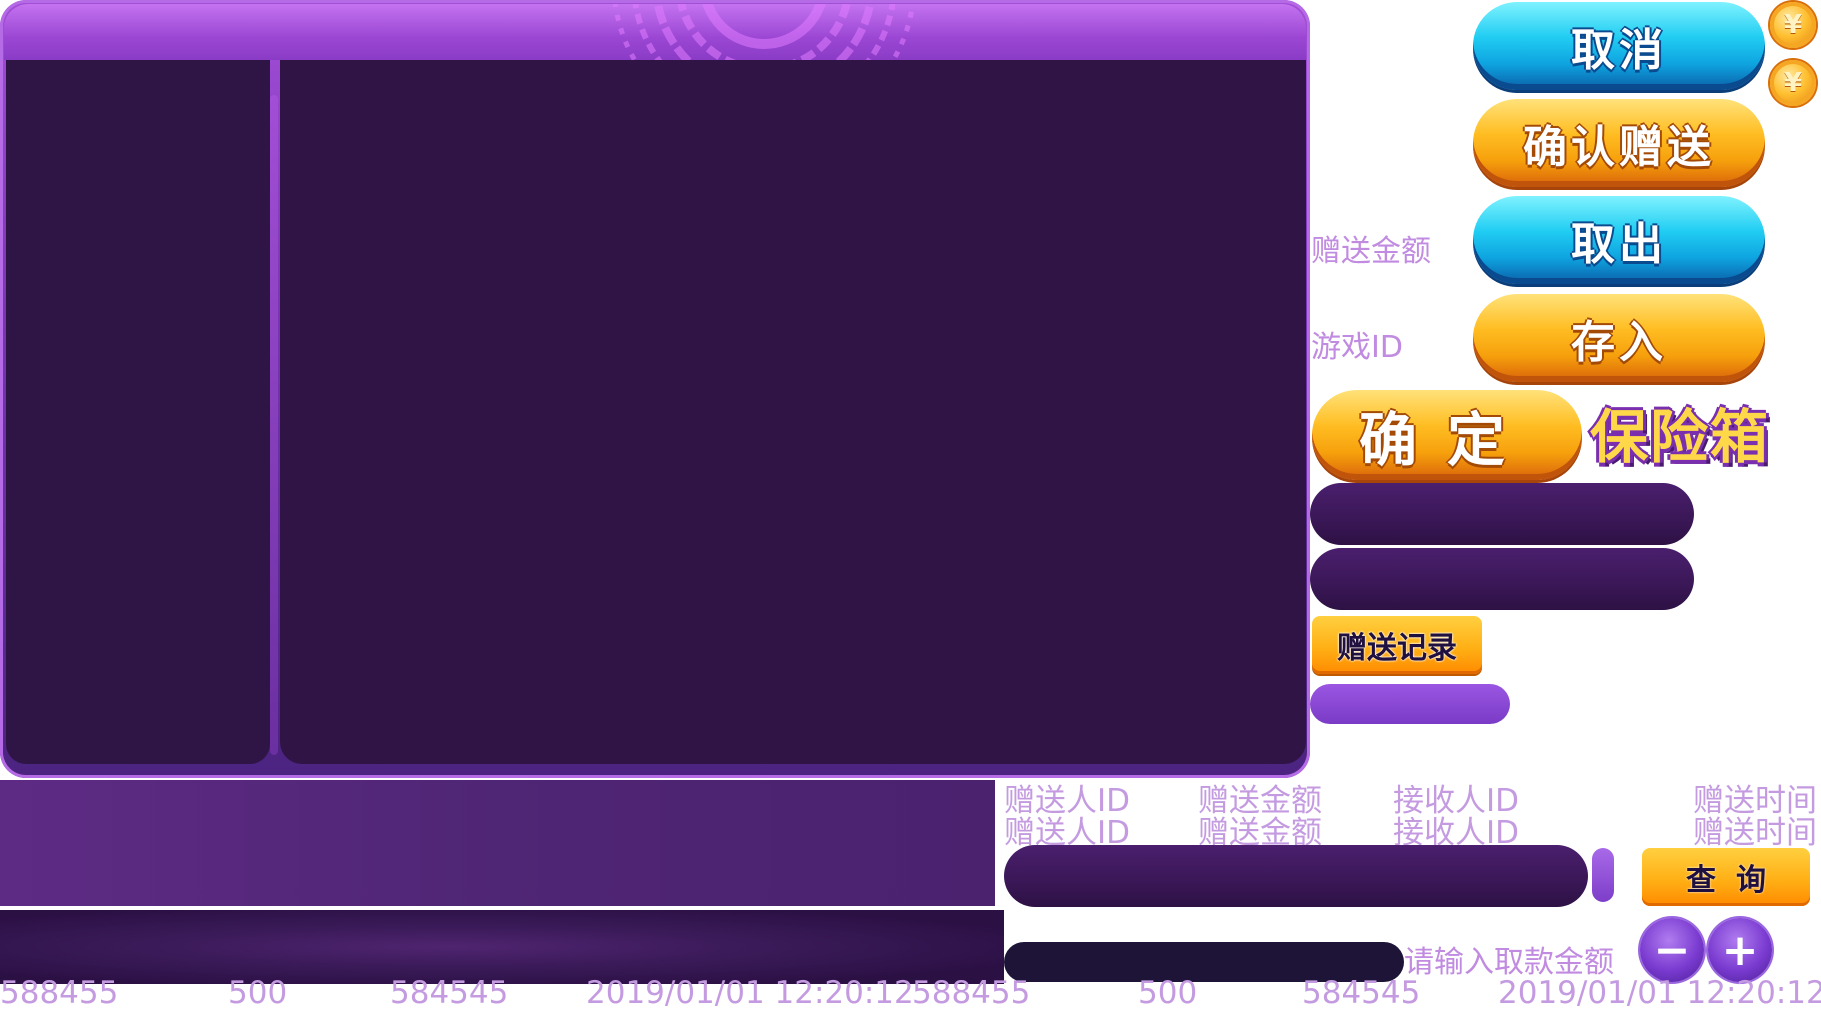 The image size is (1821, 1014). Describe the element at coordinates (1619, 46) in the screenshot. I see `cancel-button: 取消` at that location.